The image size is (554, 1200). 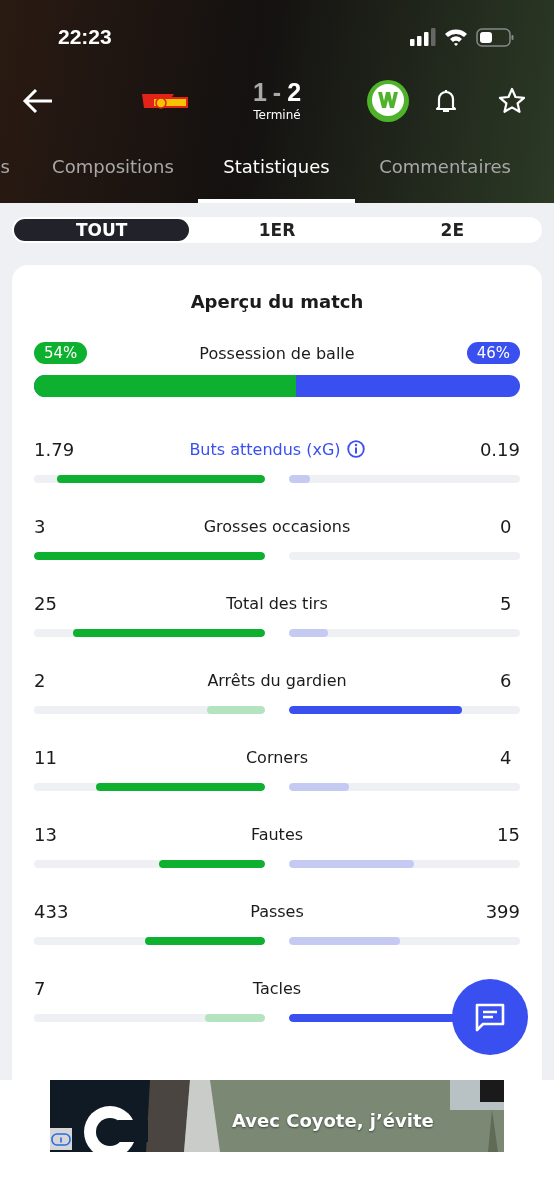 What do you see at coordinates (277, 526) in the screenshot?
I see `stat-label: Grosses occasions` at bounding box center [277, 526].